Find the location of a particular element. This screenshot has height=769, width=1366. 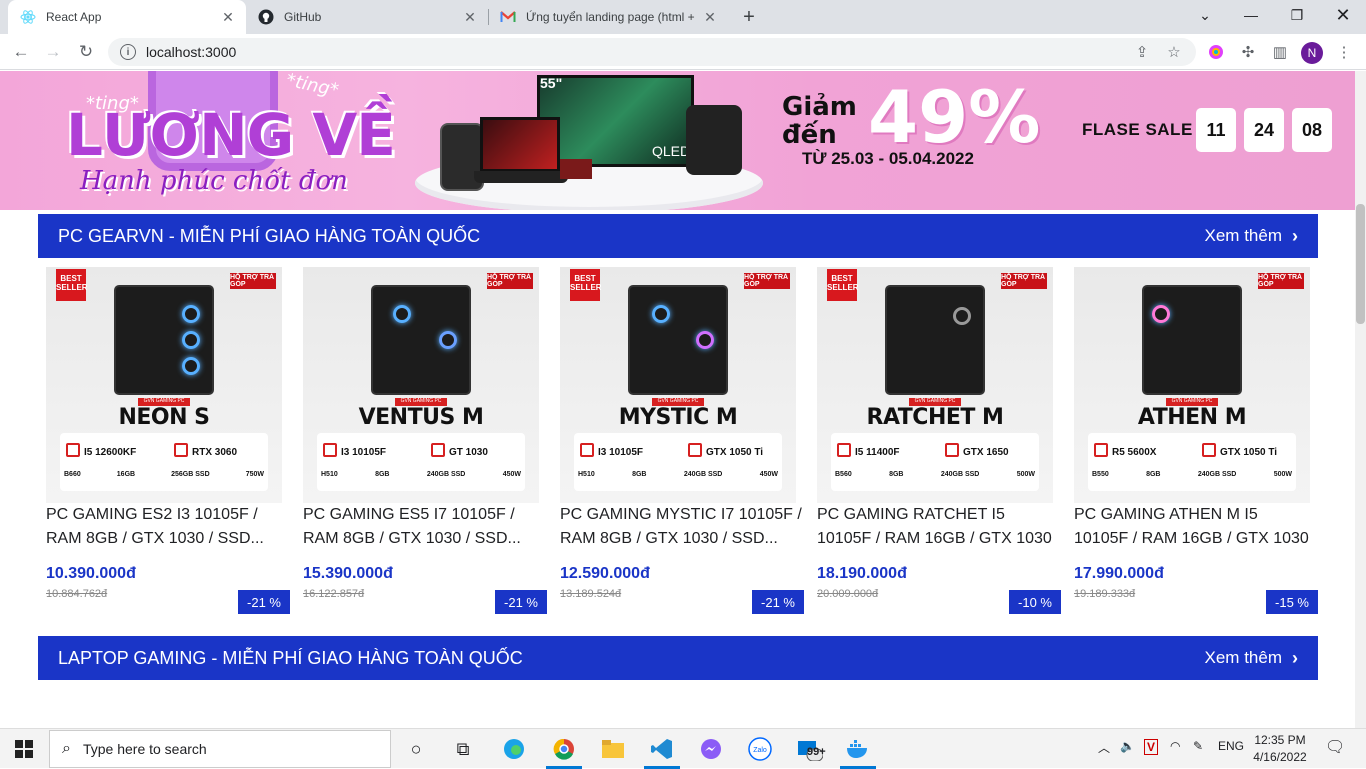

tray-chevron-up-icon: ︿ is located at coordinates (1104, 747).